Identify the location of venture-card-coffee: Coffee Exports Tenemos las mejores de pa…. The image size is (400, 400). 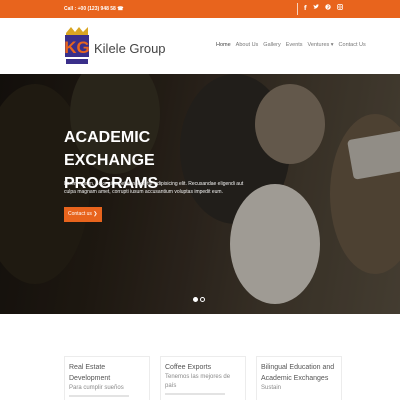
(203, 378).